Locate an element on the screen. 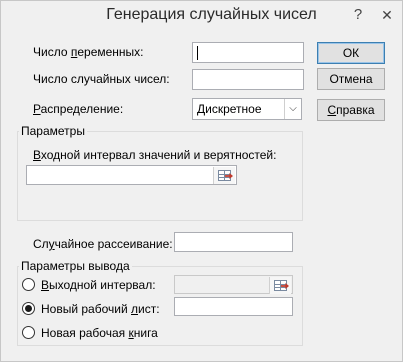  seed-label-rest: чайное рассеивание: is located at coordinates (113, 244).